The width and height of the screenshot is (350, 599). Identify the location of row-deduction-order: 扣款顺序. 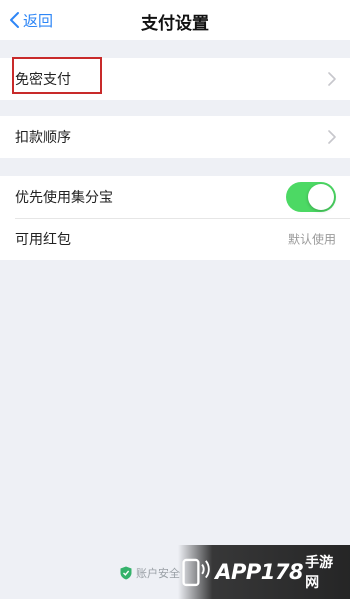
(175, 137).